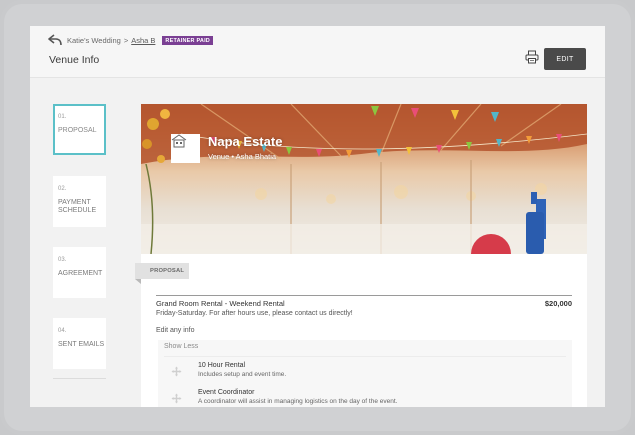 The width and height of the screenshot is (635, 435). Describe the element at coordinates (226, 392) in the screenshot. I see `detail-title: Event Coordinator` at that location.